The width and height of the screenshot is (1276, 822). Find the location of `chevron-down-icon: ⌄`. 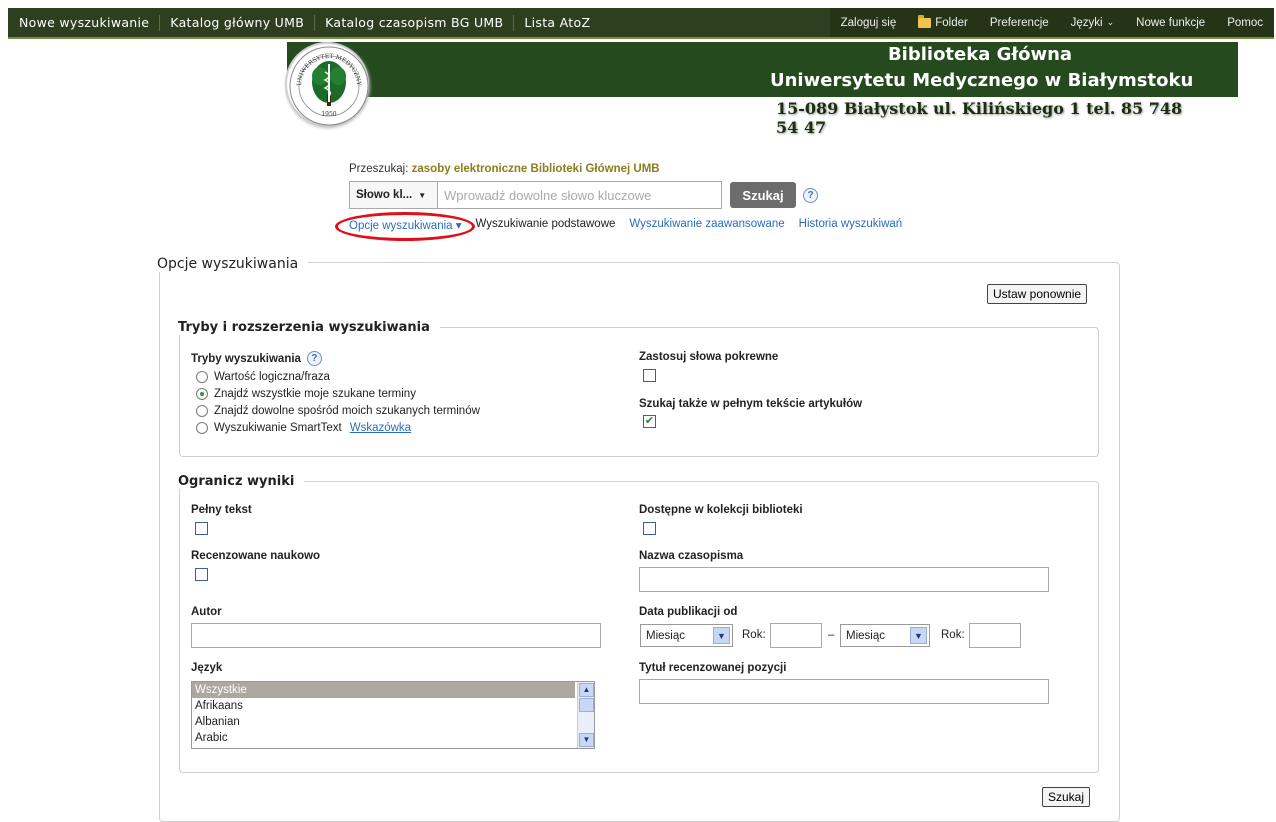

chevron-down-icon: ⌄ is located at coordinates (1110, 22).